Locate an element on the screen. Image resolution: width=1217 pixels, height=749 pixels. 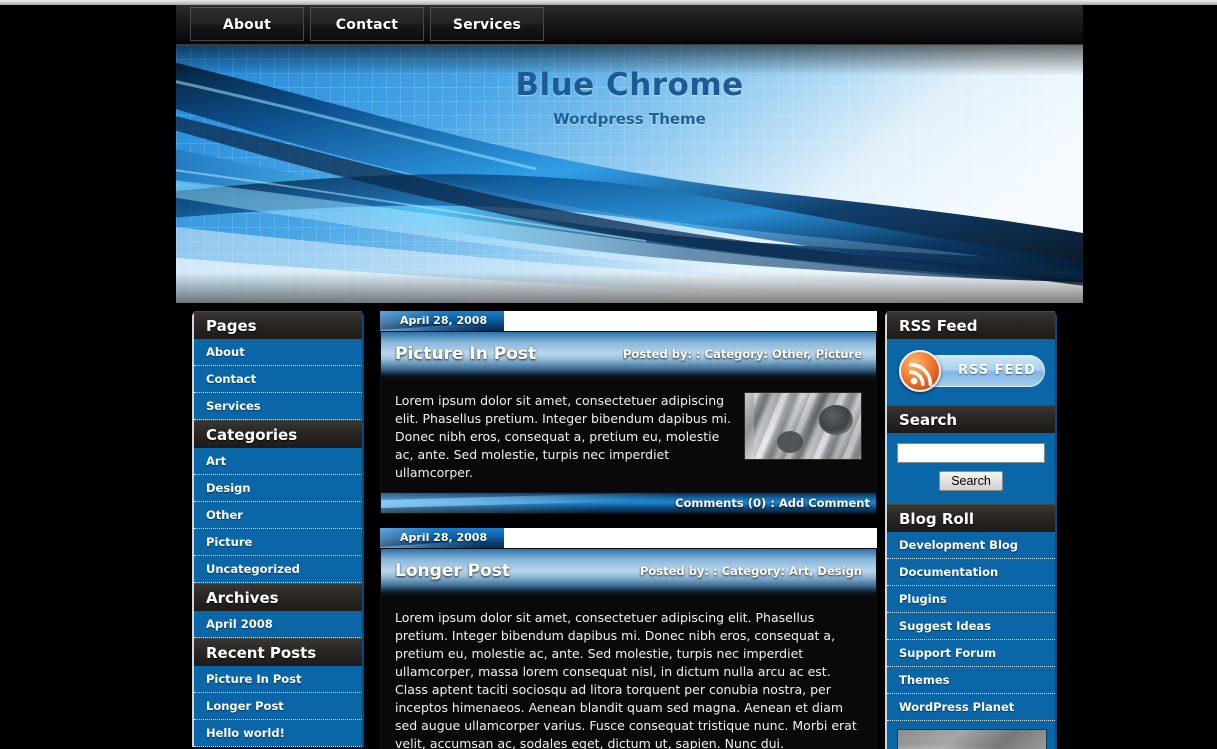
sidebar-item-about: About is located at coordinates (278, 352).